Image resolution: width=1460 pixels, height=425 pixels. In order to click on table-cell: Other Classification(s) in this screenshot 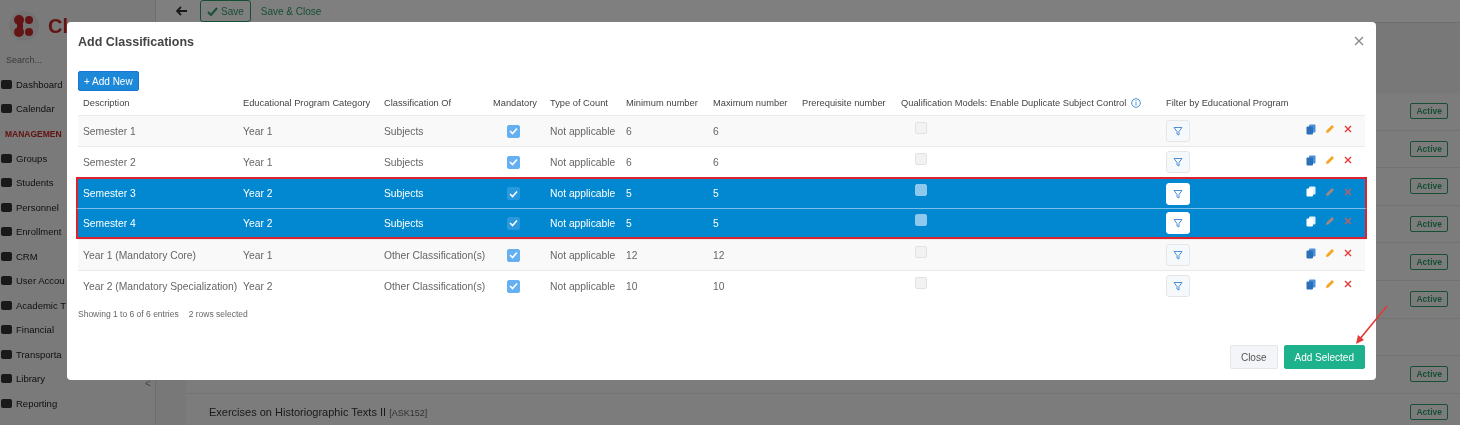, I will do `click(435, 286)`.